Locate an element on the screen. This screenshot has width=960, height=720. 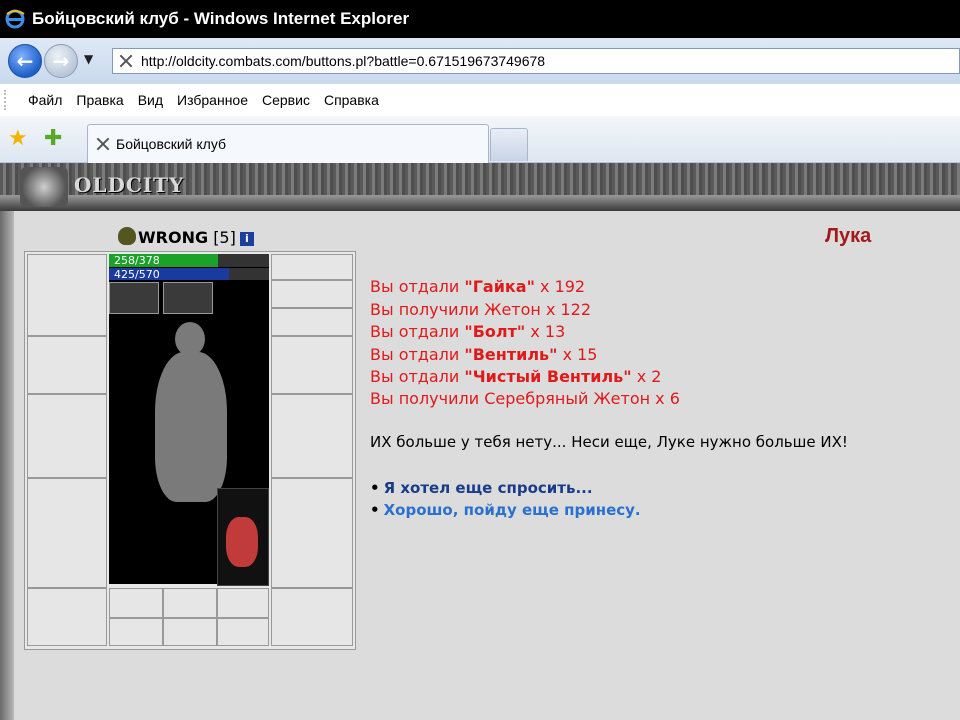
menu-help: Справка is located at coordinates (351, 100).